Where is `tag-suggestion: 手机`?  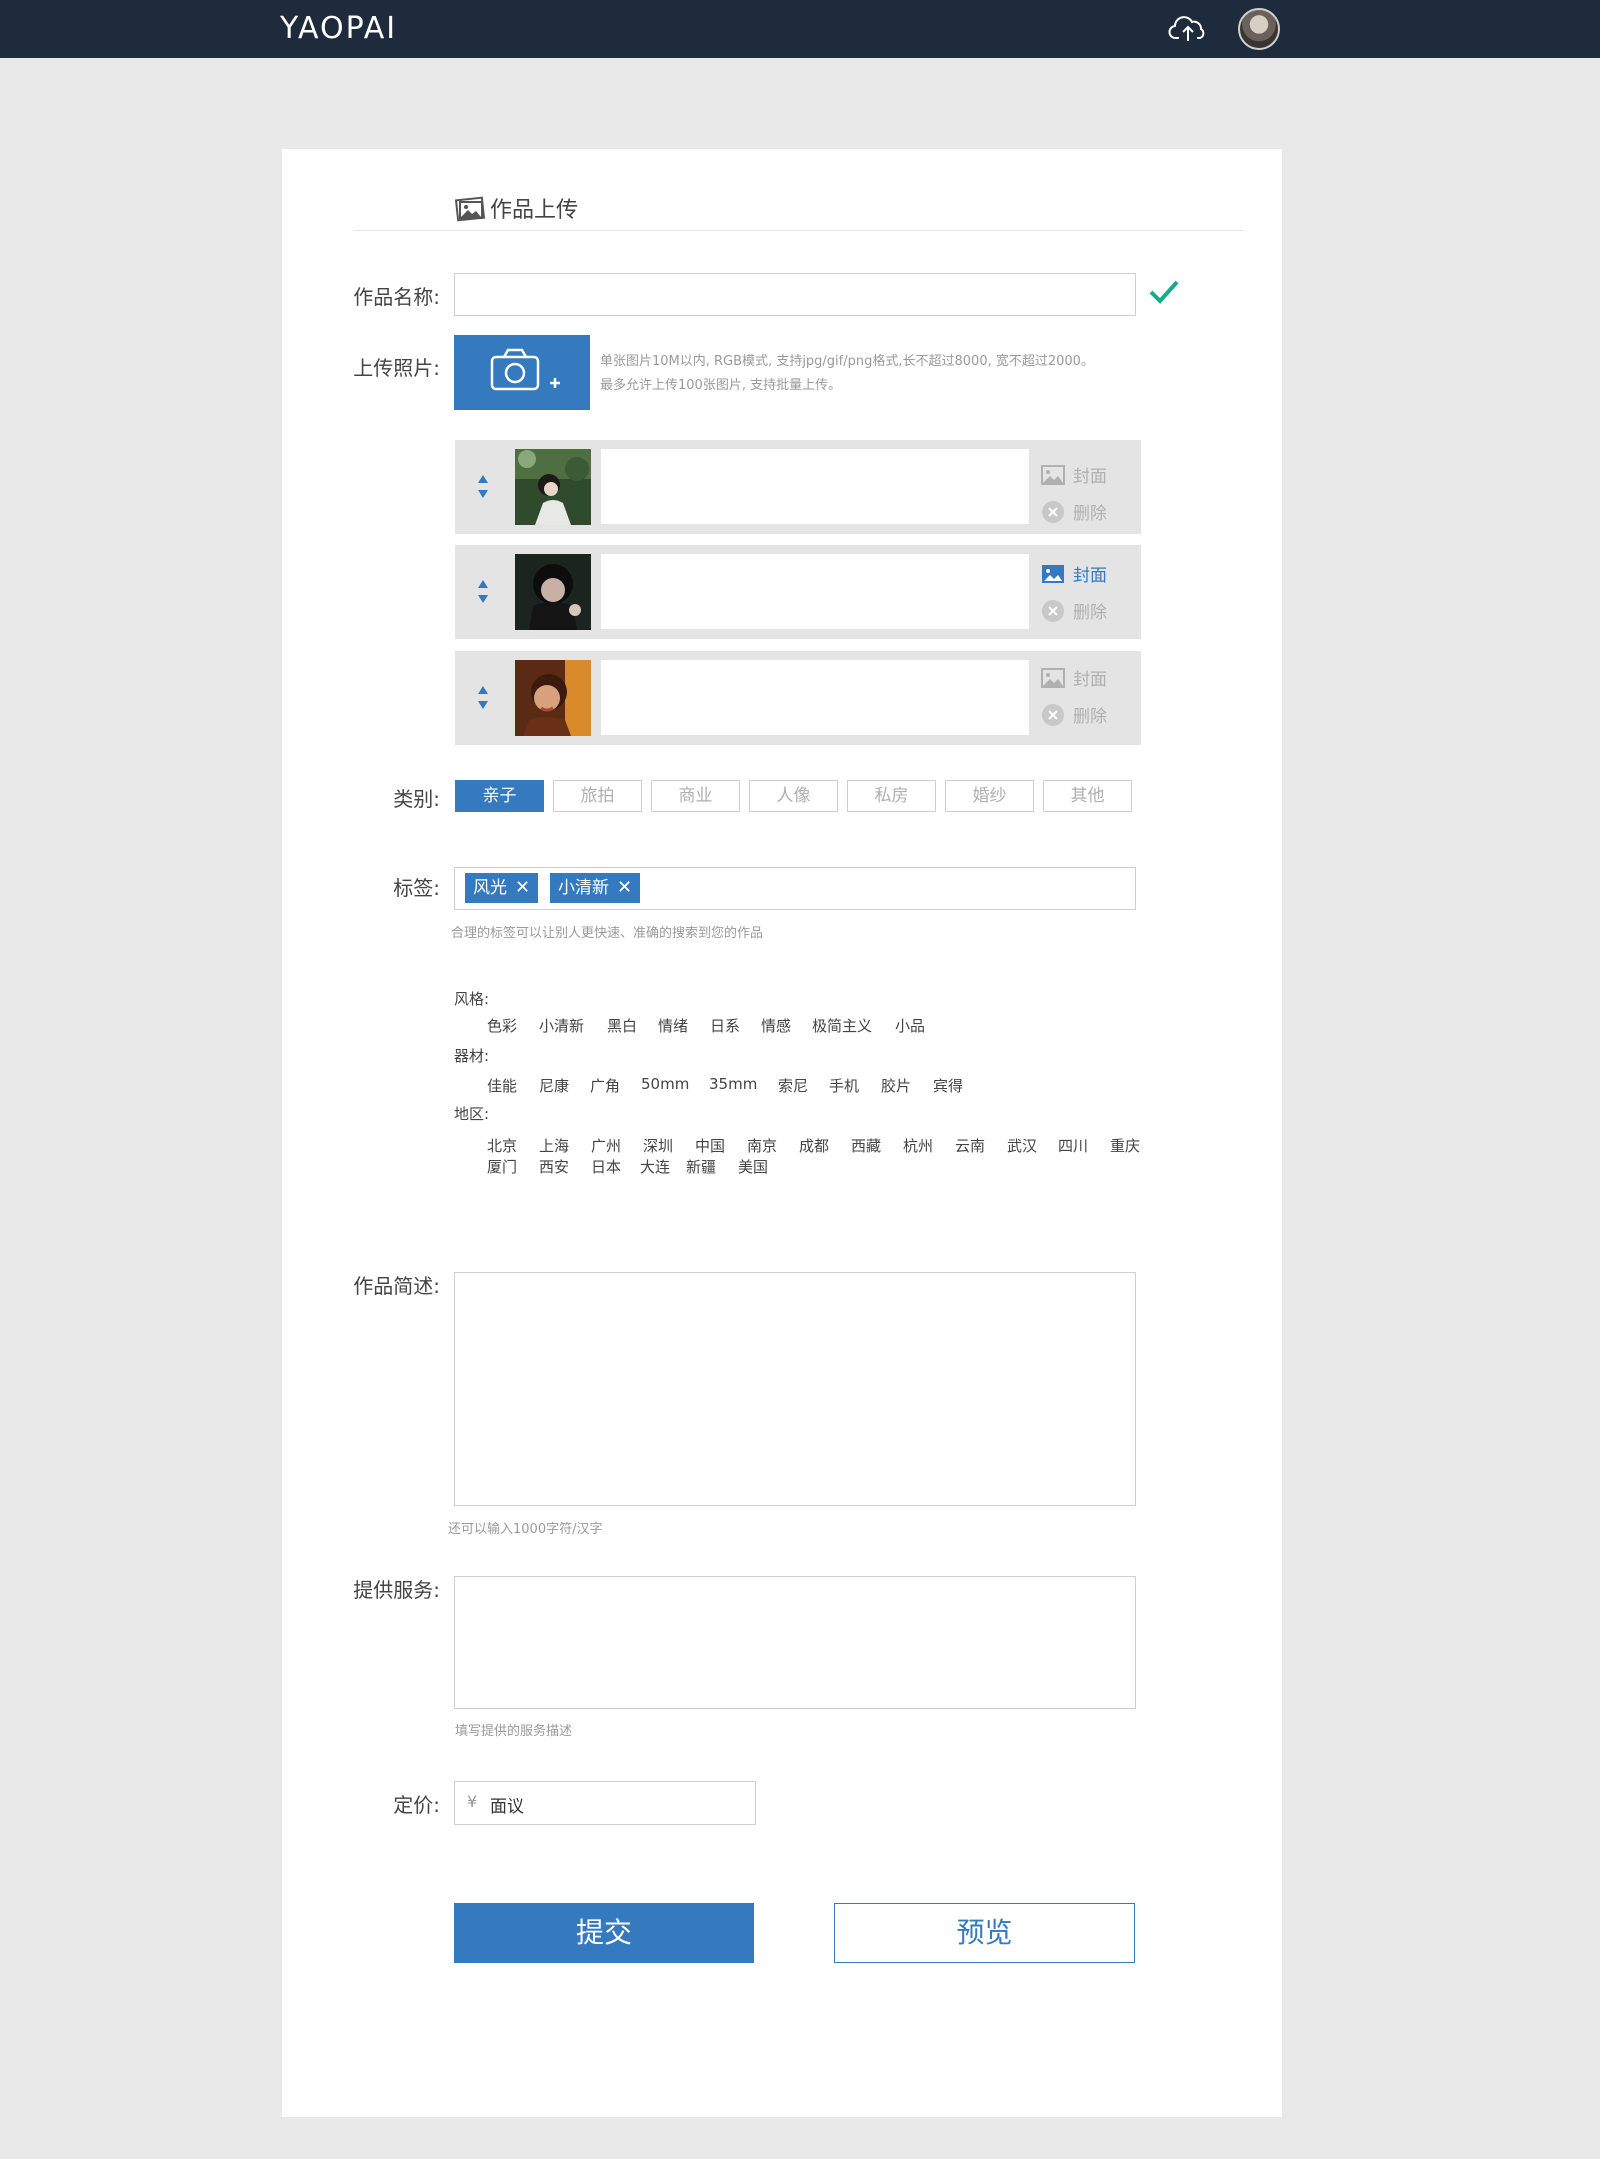
tag-suggestion: 手机 is located at coordinates (844, 1085).